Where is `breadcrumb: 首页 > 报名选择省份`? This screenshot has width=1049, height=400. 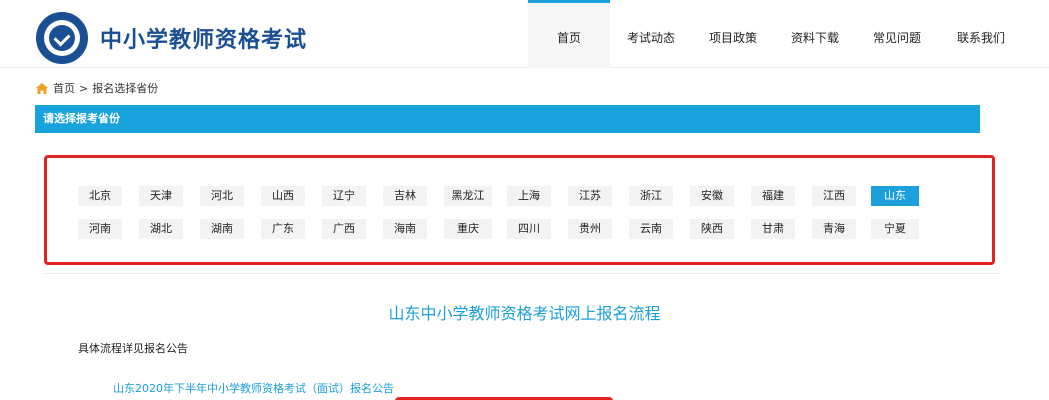 breadcrumb: 首页 > 报名选择省份 is located at coordinates (97, 88).